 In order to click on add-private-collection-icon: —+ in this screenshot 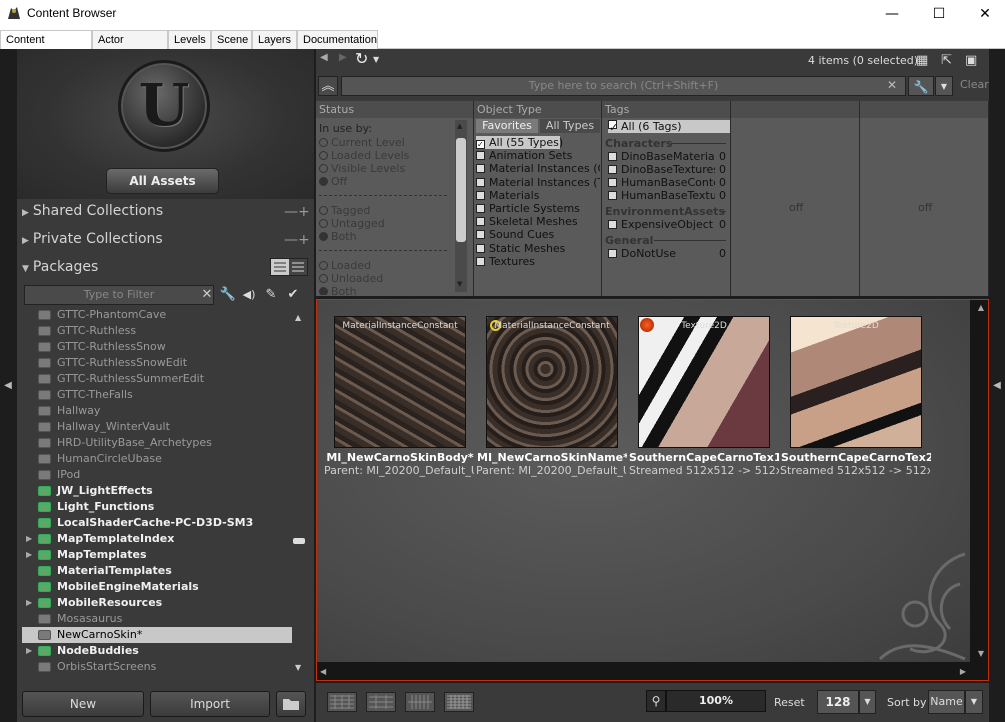, I will do `click(297, 240)`.